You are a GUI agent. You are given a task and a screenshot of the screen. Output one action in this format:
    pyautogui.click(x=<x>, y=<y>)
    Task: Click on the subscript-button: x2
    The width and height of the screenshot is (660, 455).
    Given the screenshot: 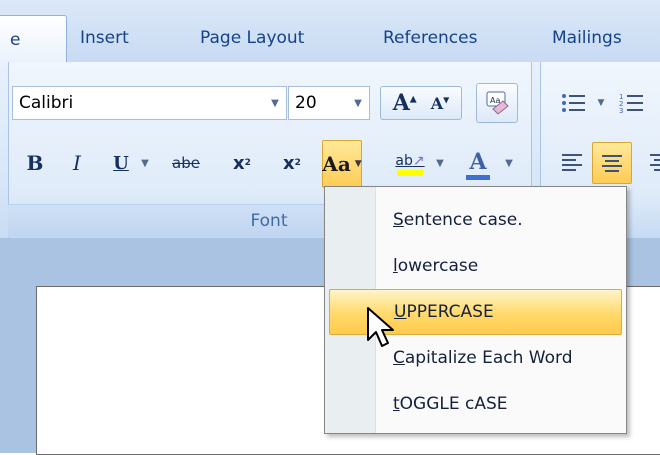 What is the action you would take?
    pyautogui.click(x=242, y=163)
    